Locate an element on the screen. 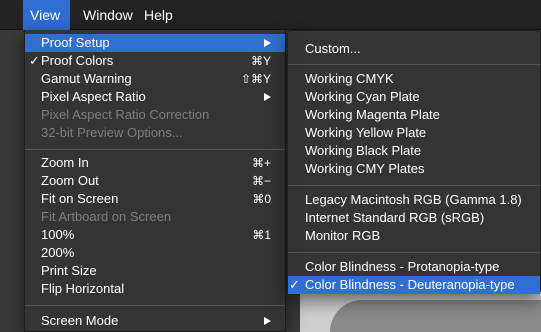  shortcut-zoom-out: ⌘− is located at coordinates (261, 181).